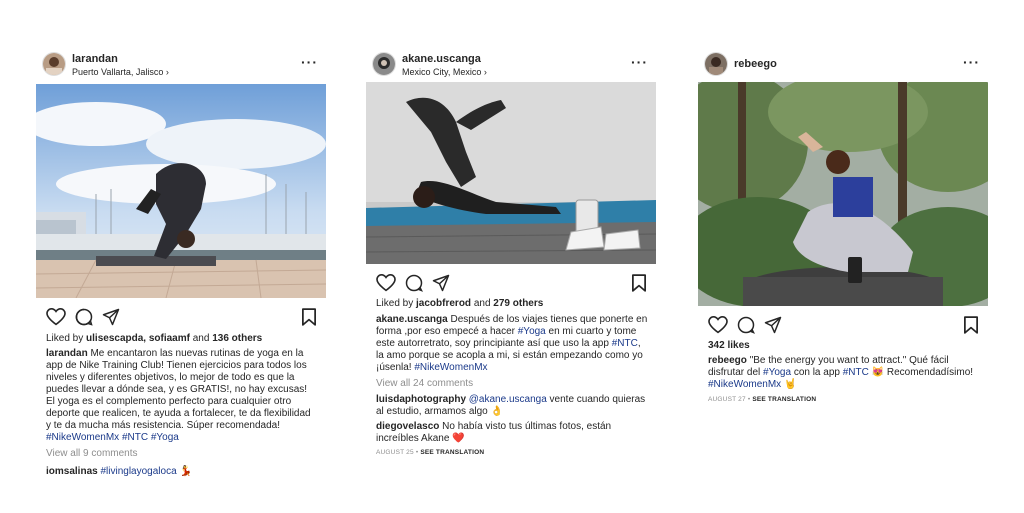 The image size is (1024, 513). I want to click on caption-username: akane.uscanga, so click(412, 319).